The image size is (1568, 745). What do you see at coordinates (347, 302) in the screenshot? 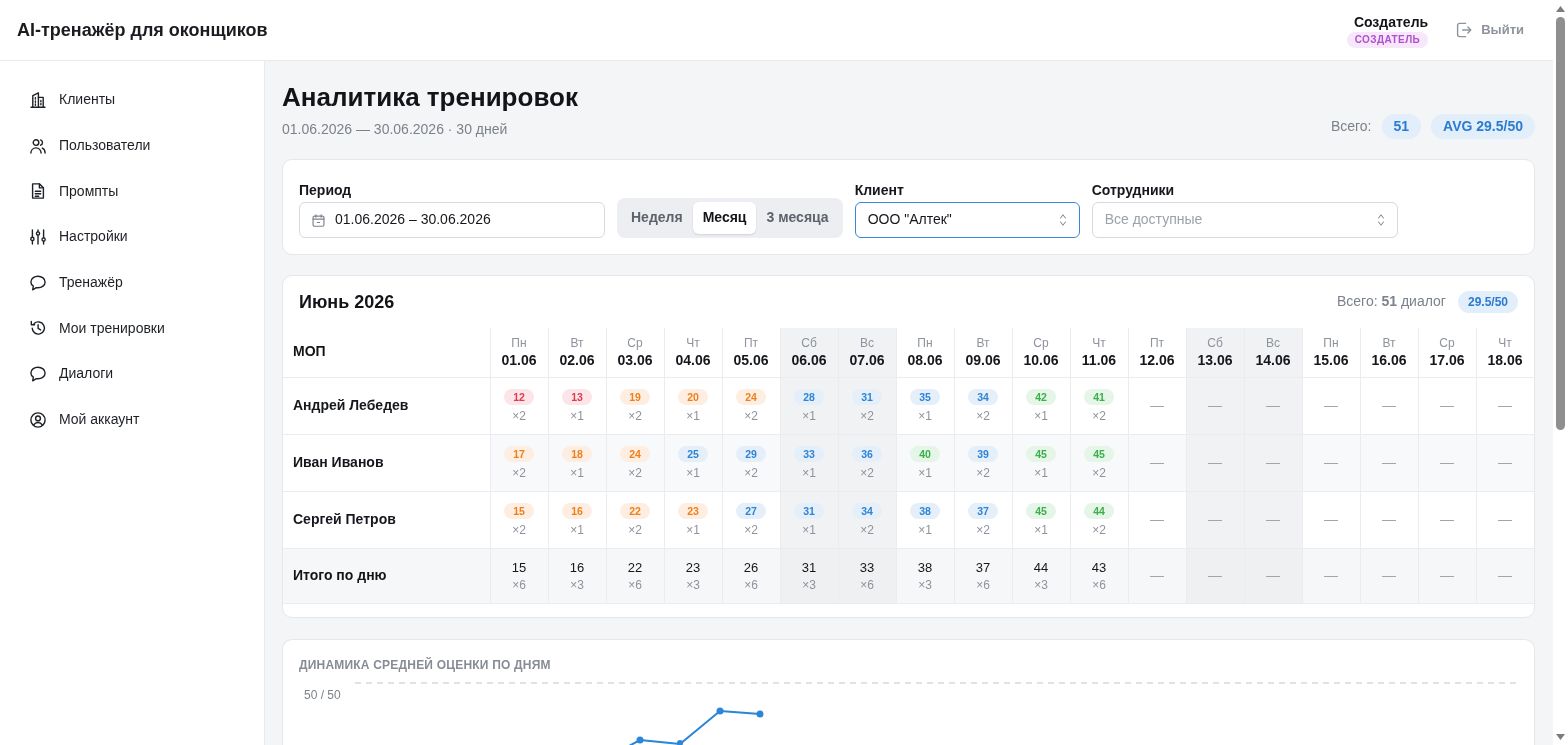
I see `month-title: Июнь 2026` at bounding box center [347, 302].